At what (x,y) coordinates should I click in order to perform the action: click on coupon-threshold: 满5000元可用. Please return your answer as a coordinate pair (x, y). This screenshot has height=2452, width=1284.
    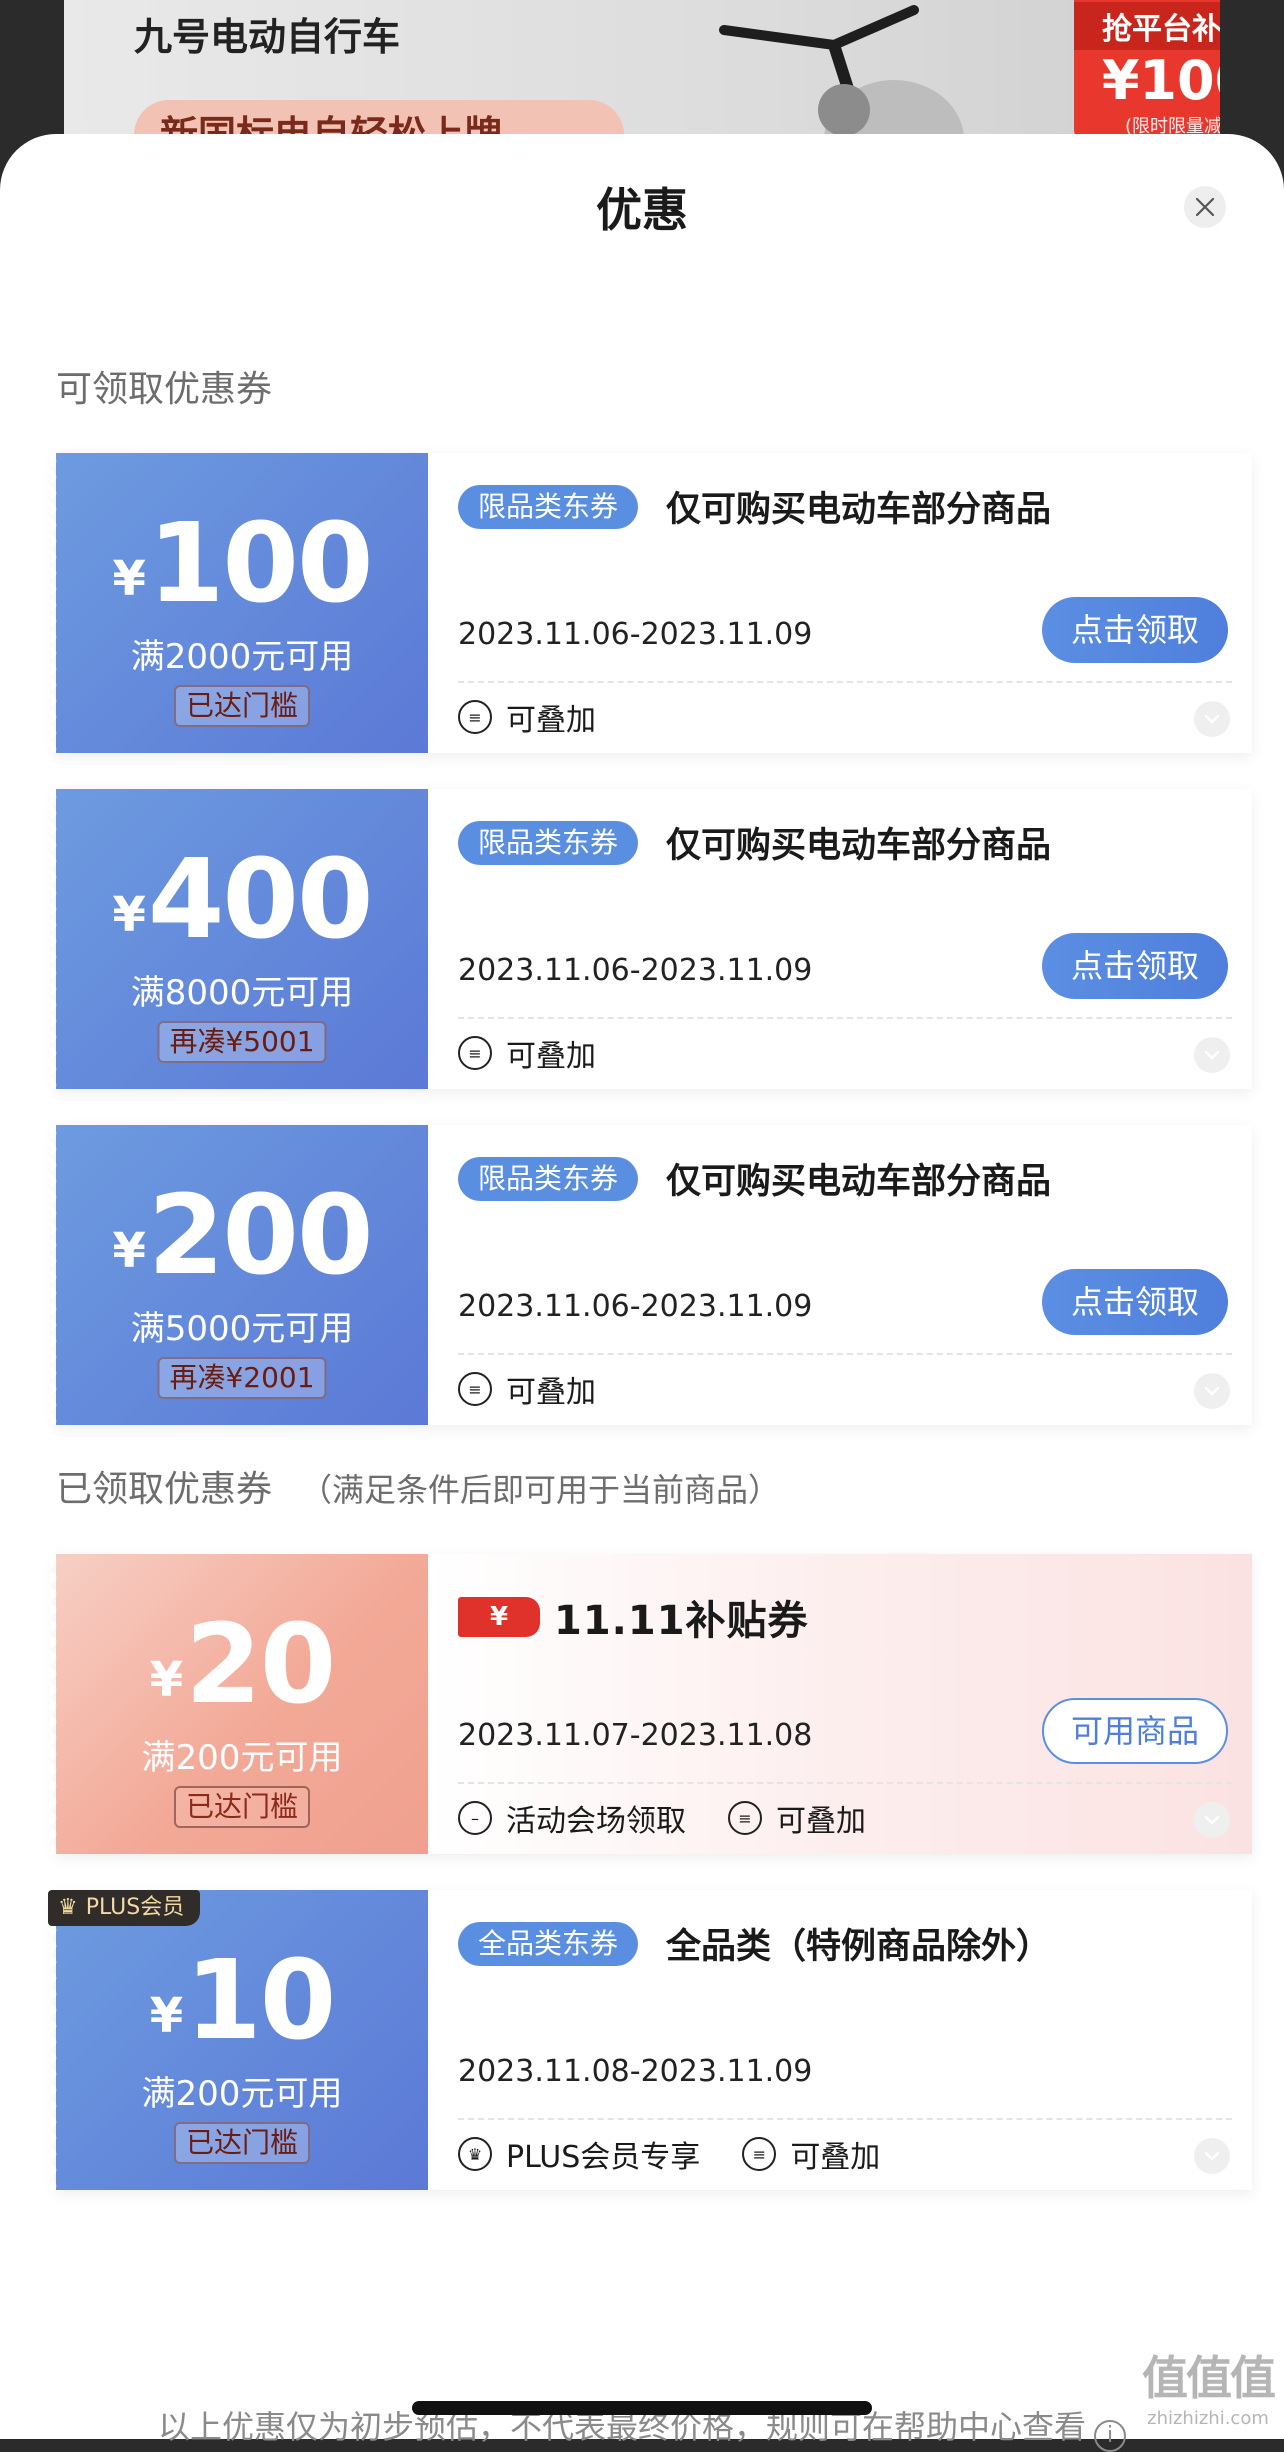
    Looking at the image, I should click on (242, 1329).